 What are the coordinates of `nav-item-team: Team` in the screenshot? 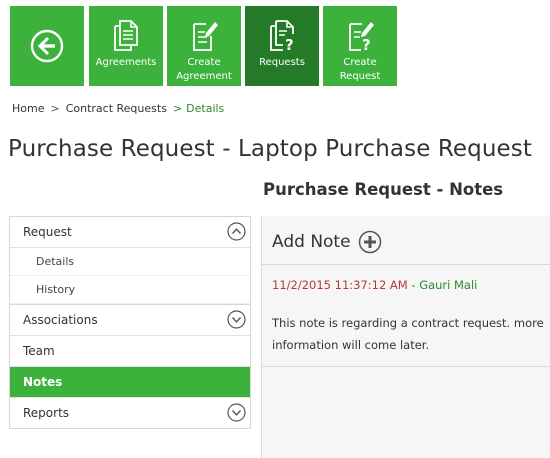 It's located at (130, 351).